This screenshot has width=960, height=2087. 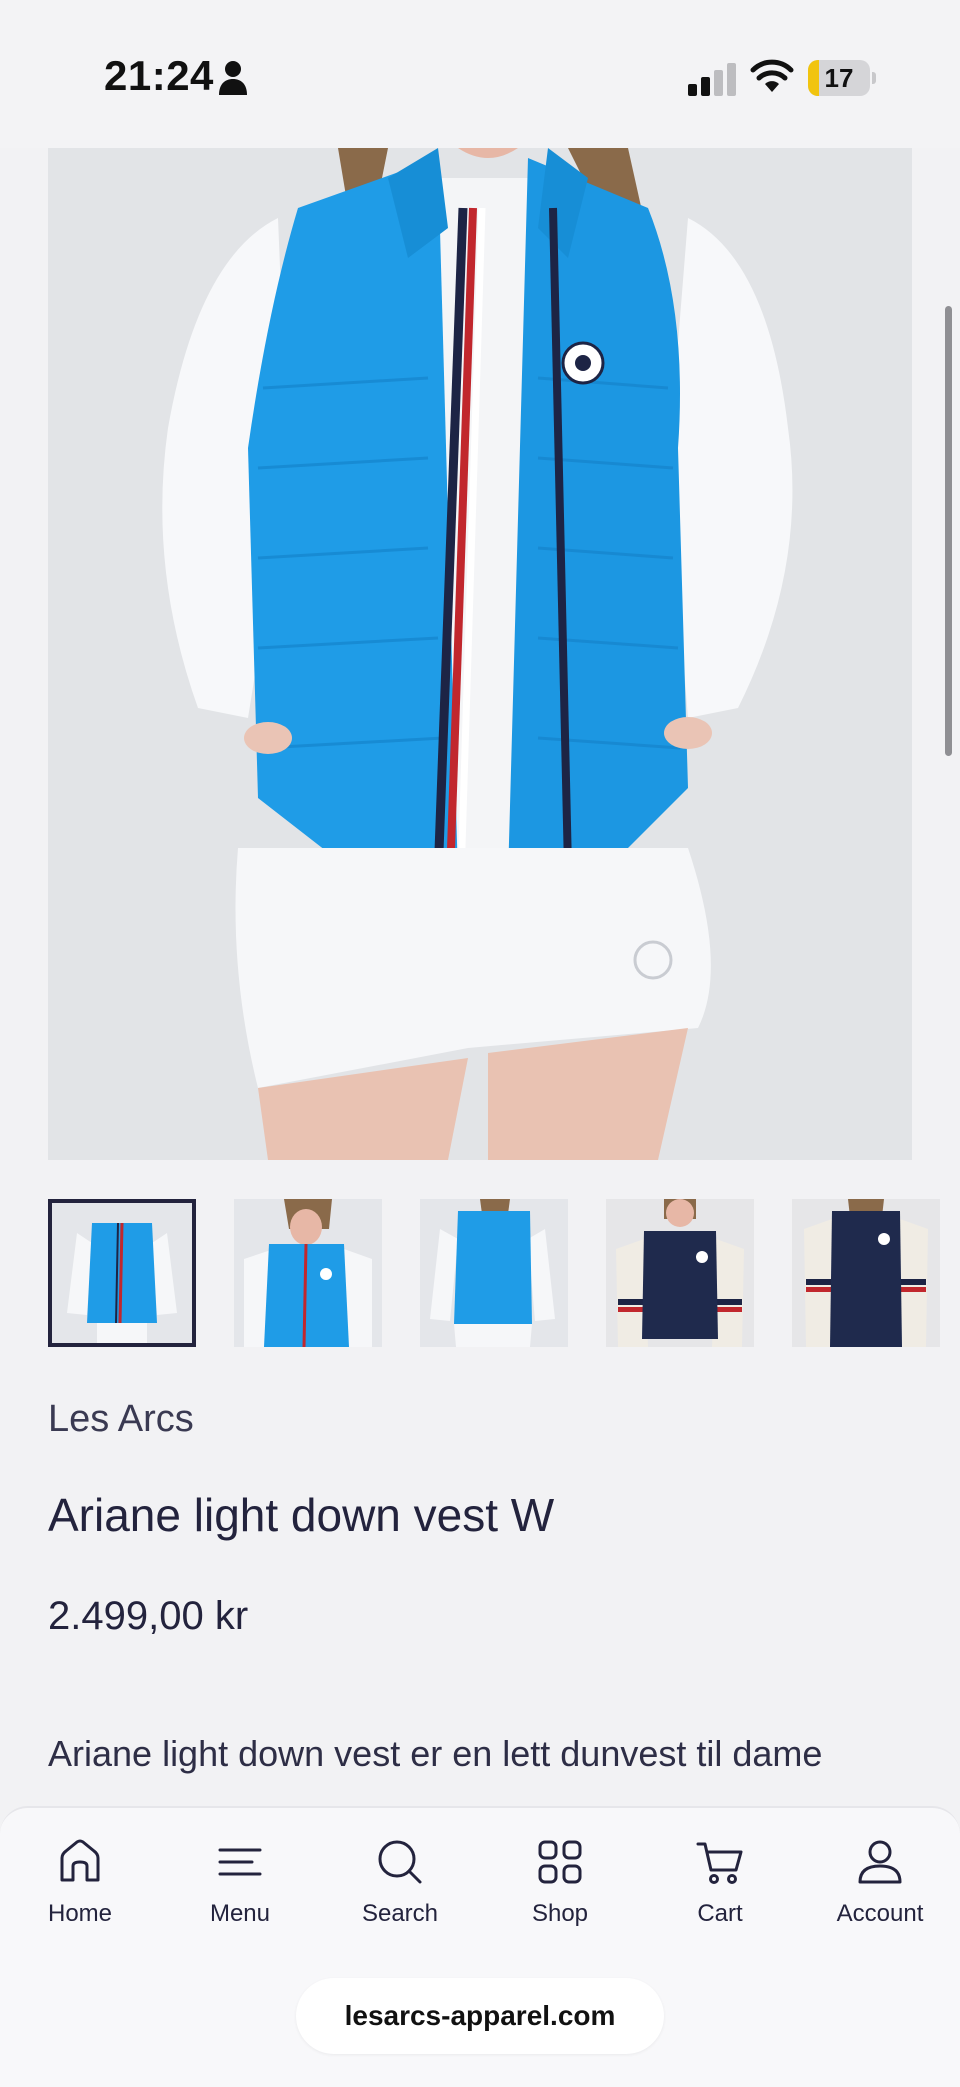 I want to click on thumb-blue-front, so click(x=122, y=1273).